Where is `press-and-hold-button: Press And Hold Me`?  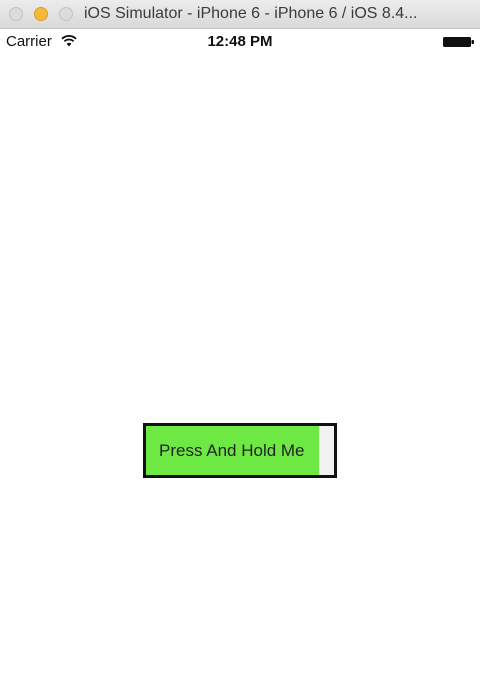
press-and-hold-button: Press And Hold Me is located at coordinates (240, 450).